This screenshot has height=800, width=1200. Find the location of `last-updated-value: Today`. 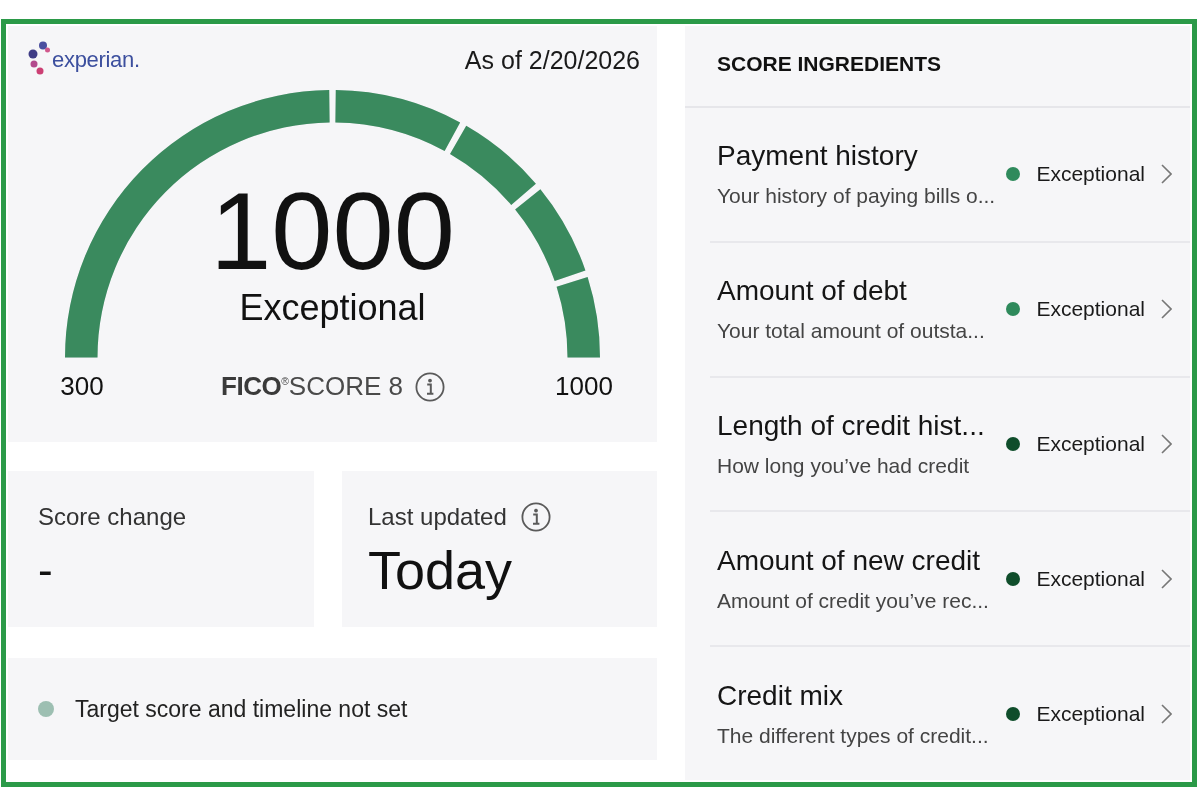

last-updated-value: Today is located at coordinates (440, 570).